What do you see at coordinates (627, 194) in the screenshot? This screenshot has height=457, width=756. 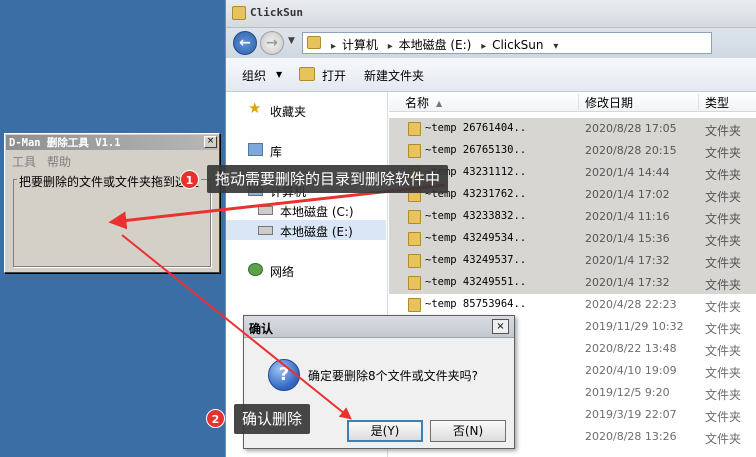 I see `file-date: 2020/1/4 17:02` at bounding box center [627, 194].